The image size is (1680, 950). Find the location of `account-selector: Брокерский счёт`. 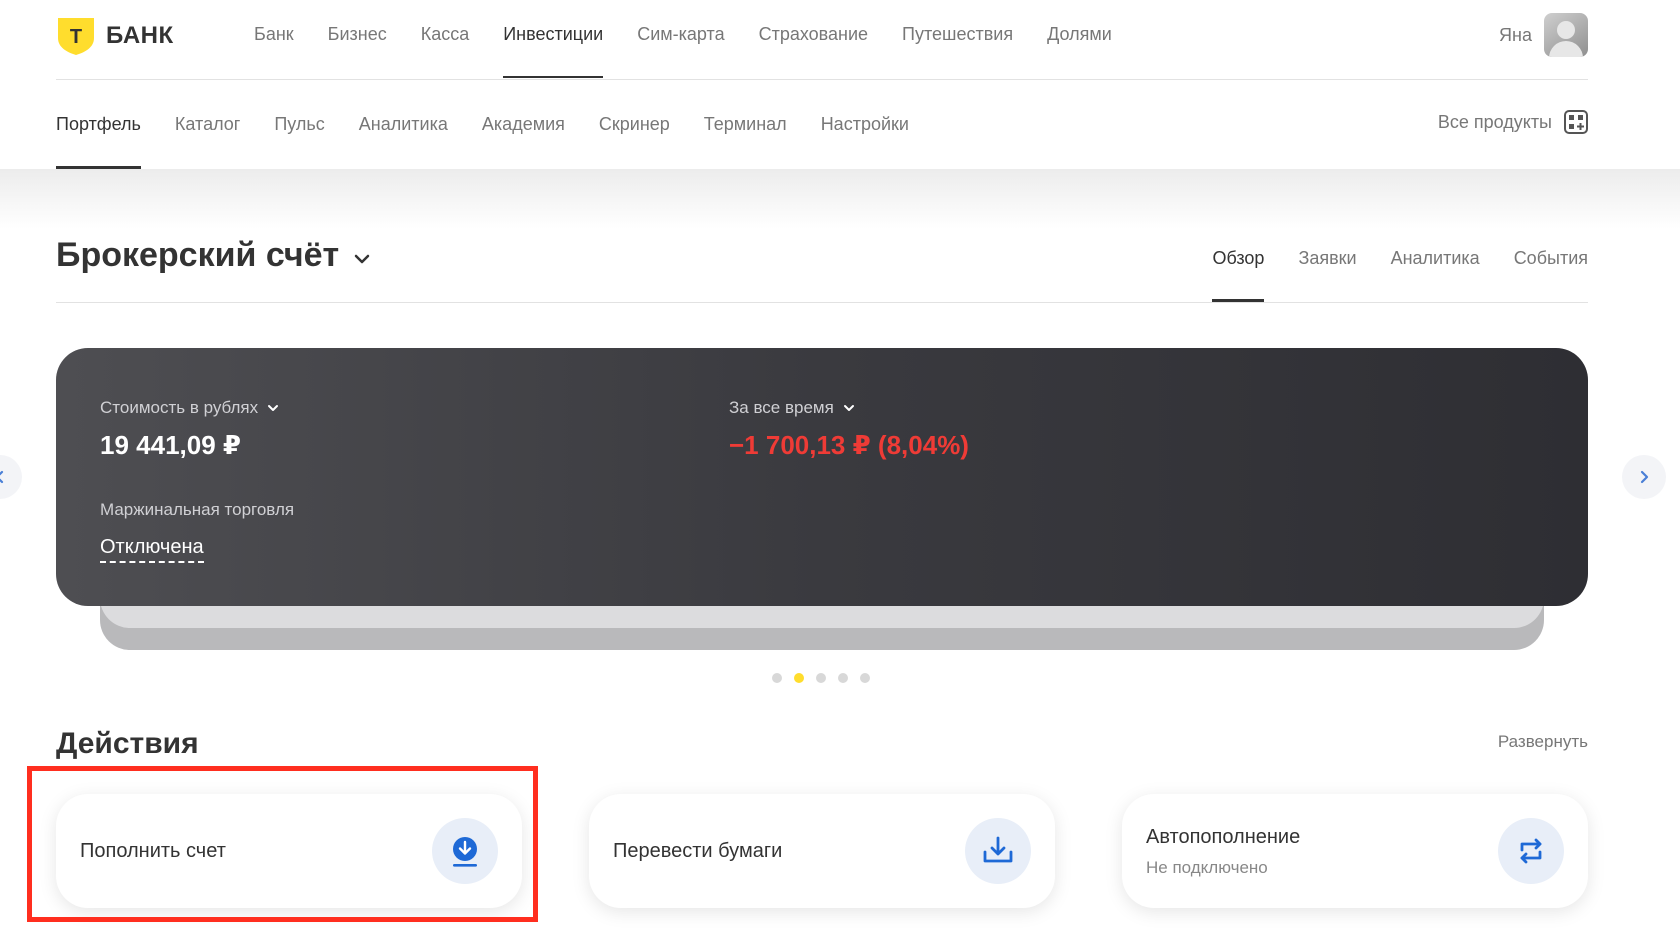

account-selector: Брокерский счёт is located at coordinates (214, 255).